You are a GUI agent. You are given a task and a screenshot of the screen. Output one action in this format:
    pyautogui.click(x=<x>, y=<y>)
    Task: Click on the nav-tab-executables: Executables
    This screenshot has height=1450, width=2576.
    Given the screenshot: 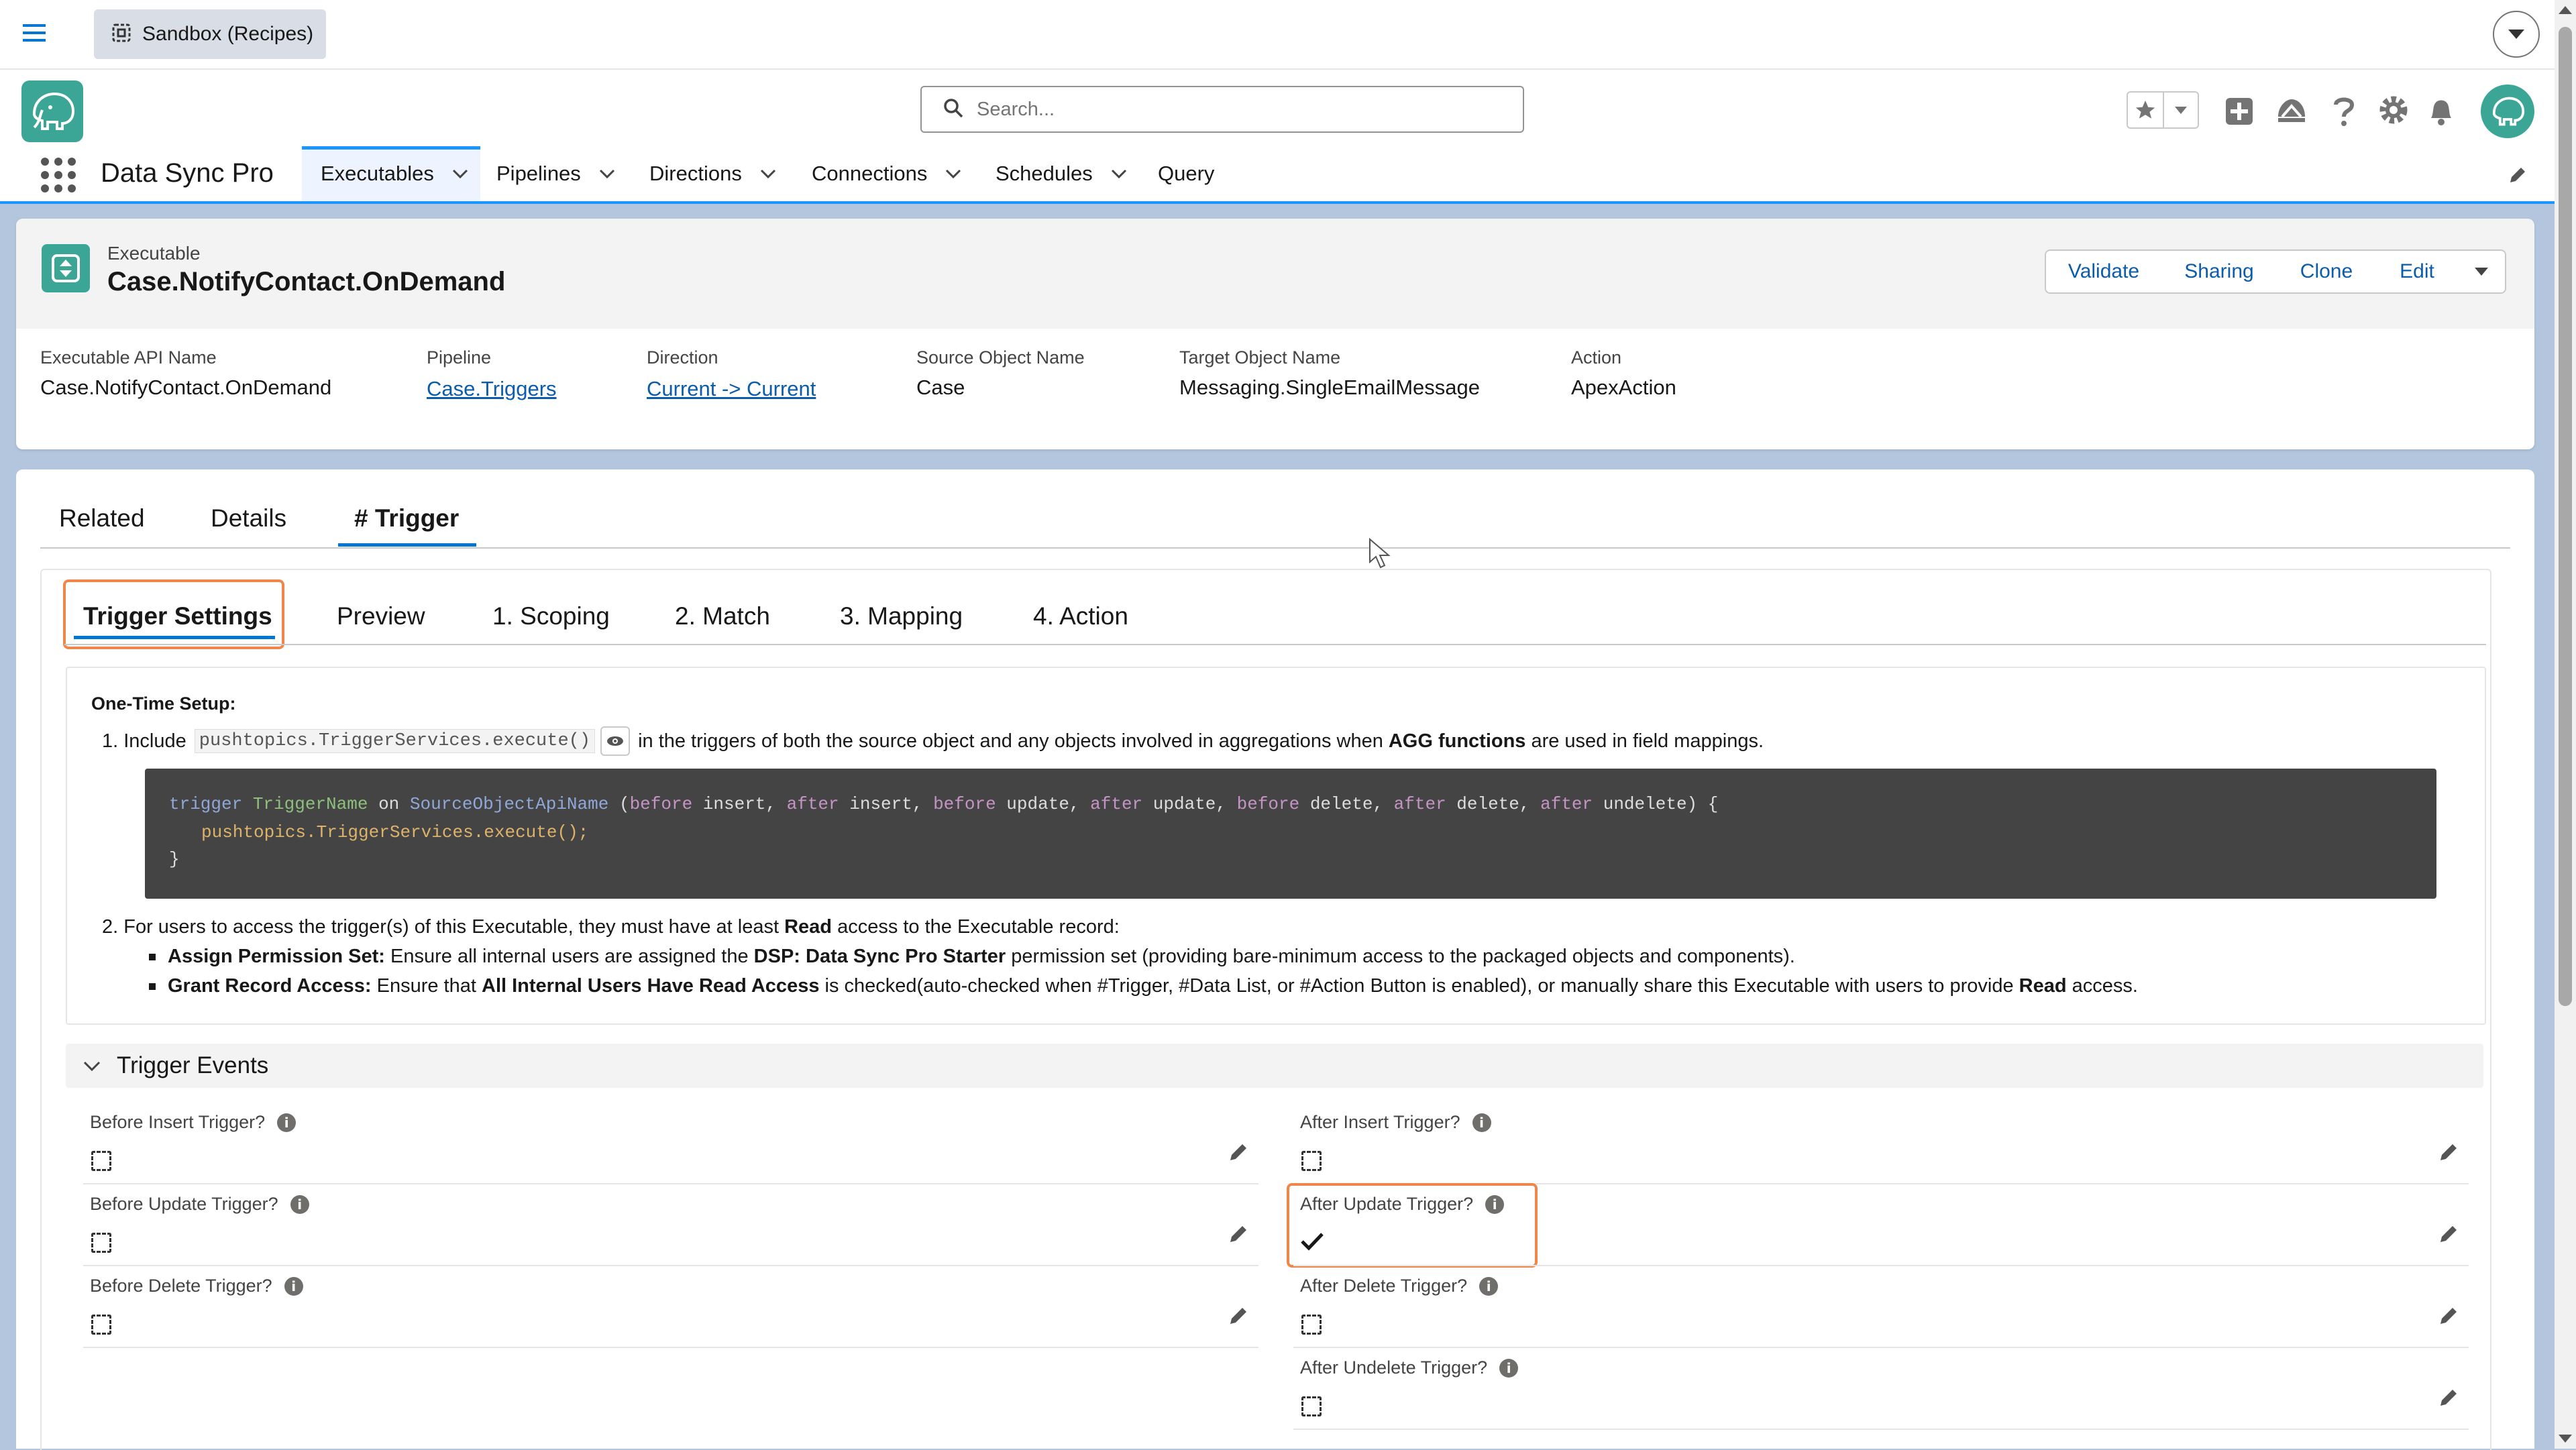 What is the action you would take?
    pyautogui.click(x=395, y=173)
    